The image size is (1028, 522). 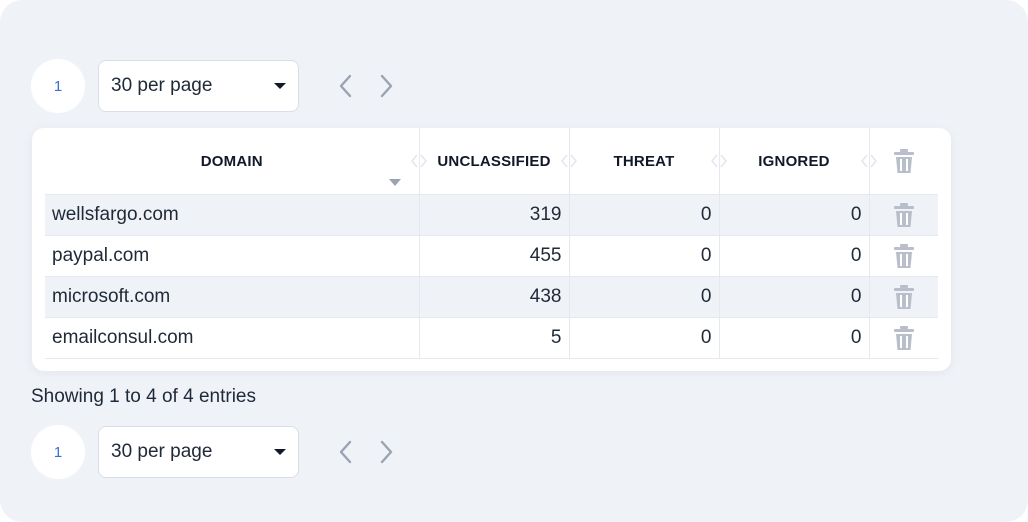 I want to click on column-header-label: DOMAIN, so click(x=231, y=161).